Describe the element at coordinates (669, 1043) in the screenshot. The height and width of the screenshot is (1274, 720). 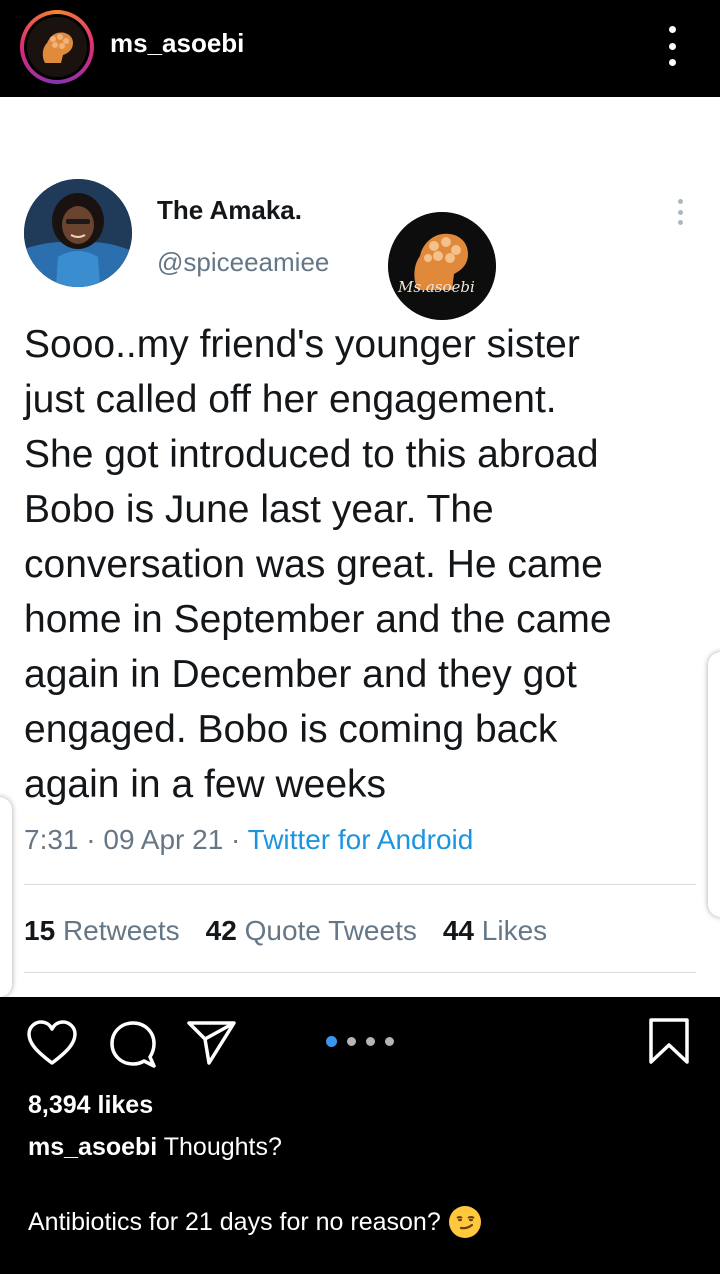
I see `bookmark-icon` at that location.